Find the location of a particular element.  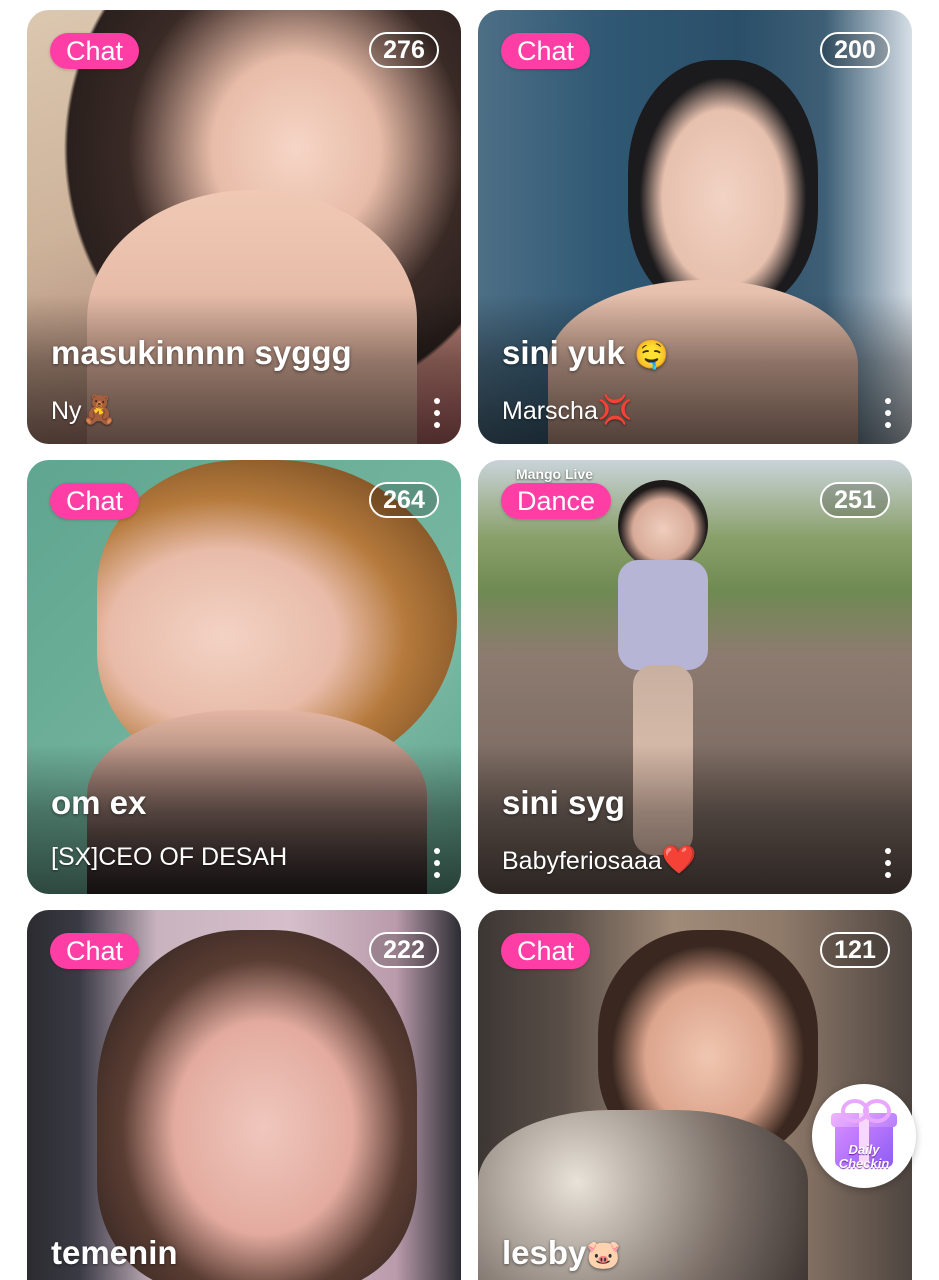

room-title: masukinnnn syggg is located at coordinates (201, 352).